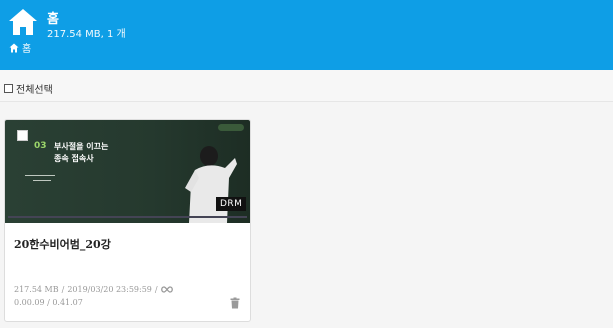 The image size is (613, 328). What do you see at coordinates (235, 303) in the screenshot?
I see `trash-icon` at bounding box center [235, 303].